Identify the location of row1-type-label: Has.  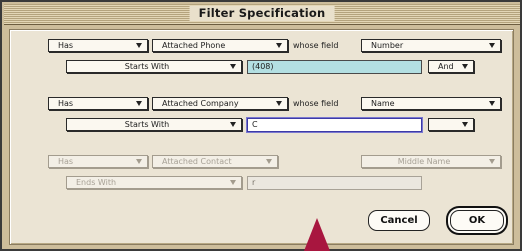
(66, 45).